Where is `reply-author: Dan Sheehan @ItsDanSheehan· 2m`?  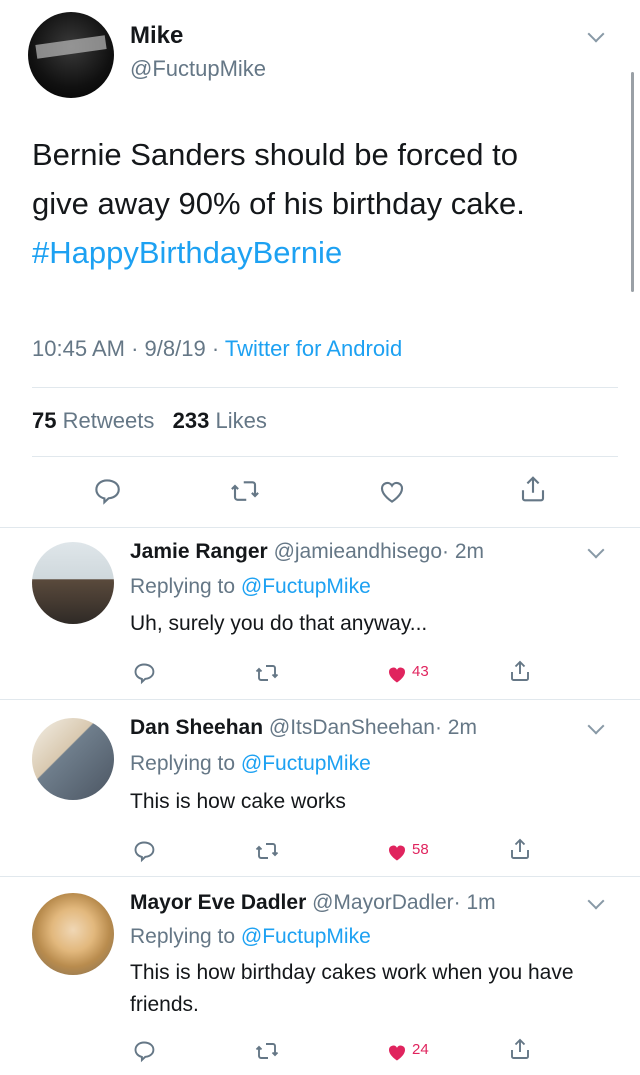
reply-author: Dan Sheehan @ItsDanSheehan· 2m is located at coordinates (303, 728).